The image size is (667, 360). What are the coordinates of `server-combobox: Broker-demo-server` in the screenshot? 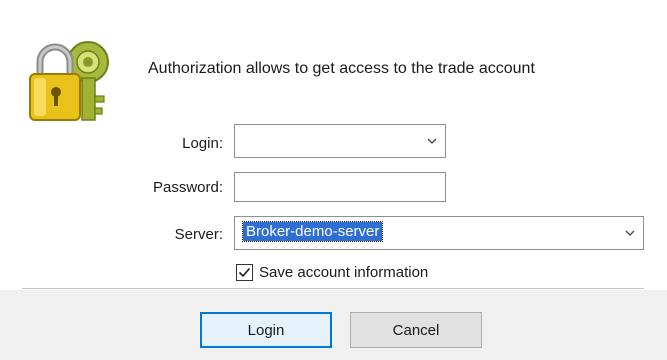 It's located at (439, 233).